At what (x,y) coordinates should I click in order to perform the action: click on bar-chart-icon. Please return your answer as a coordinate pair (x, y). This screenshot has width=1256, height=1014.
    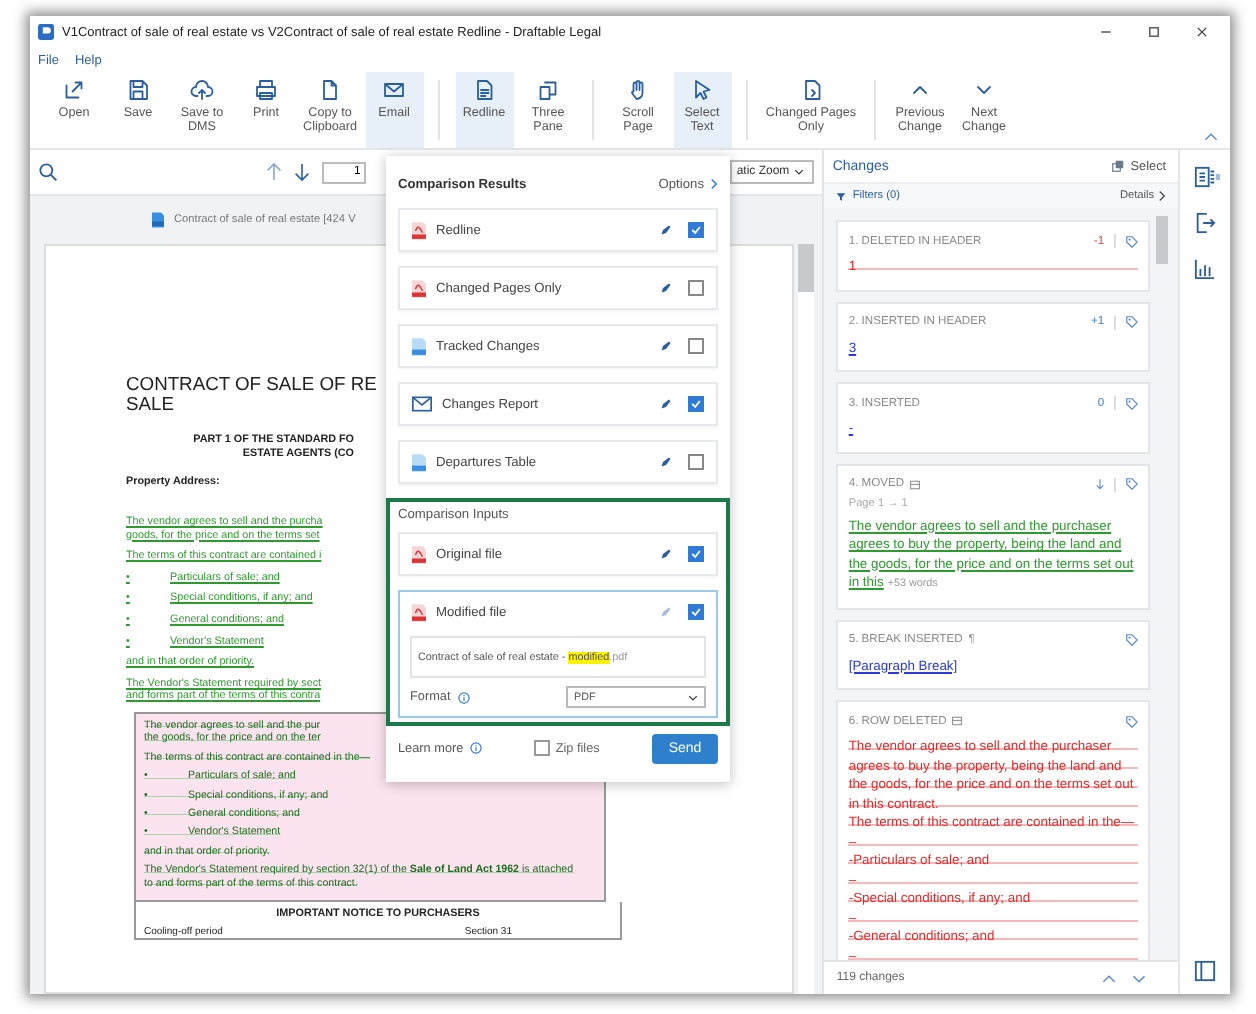
    Looking at the image, I should click on (1205, 269).